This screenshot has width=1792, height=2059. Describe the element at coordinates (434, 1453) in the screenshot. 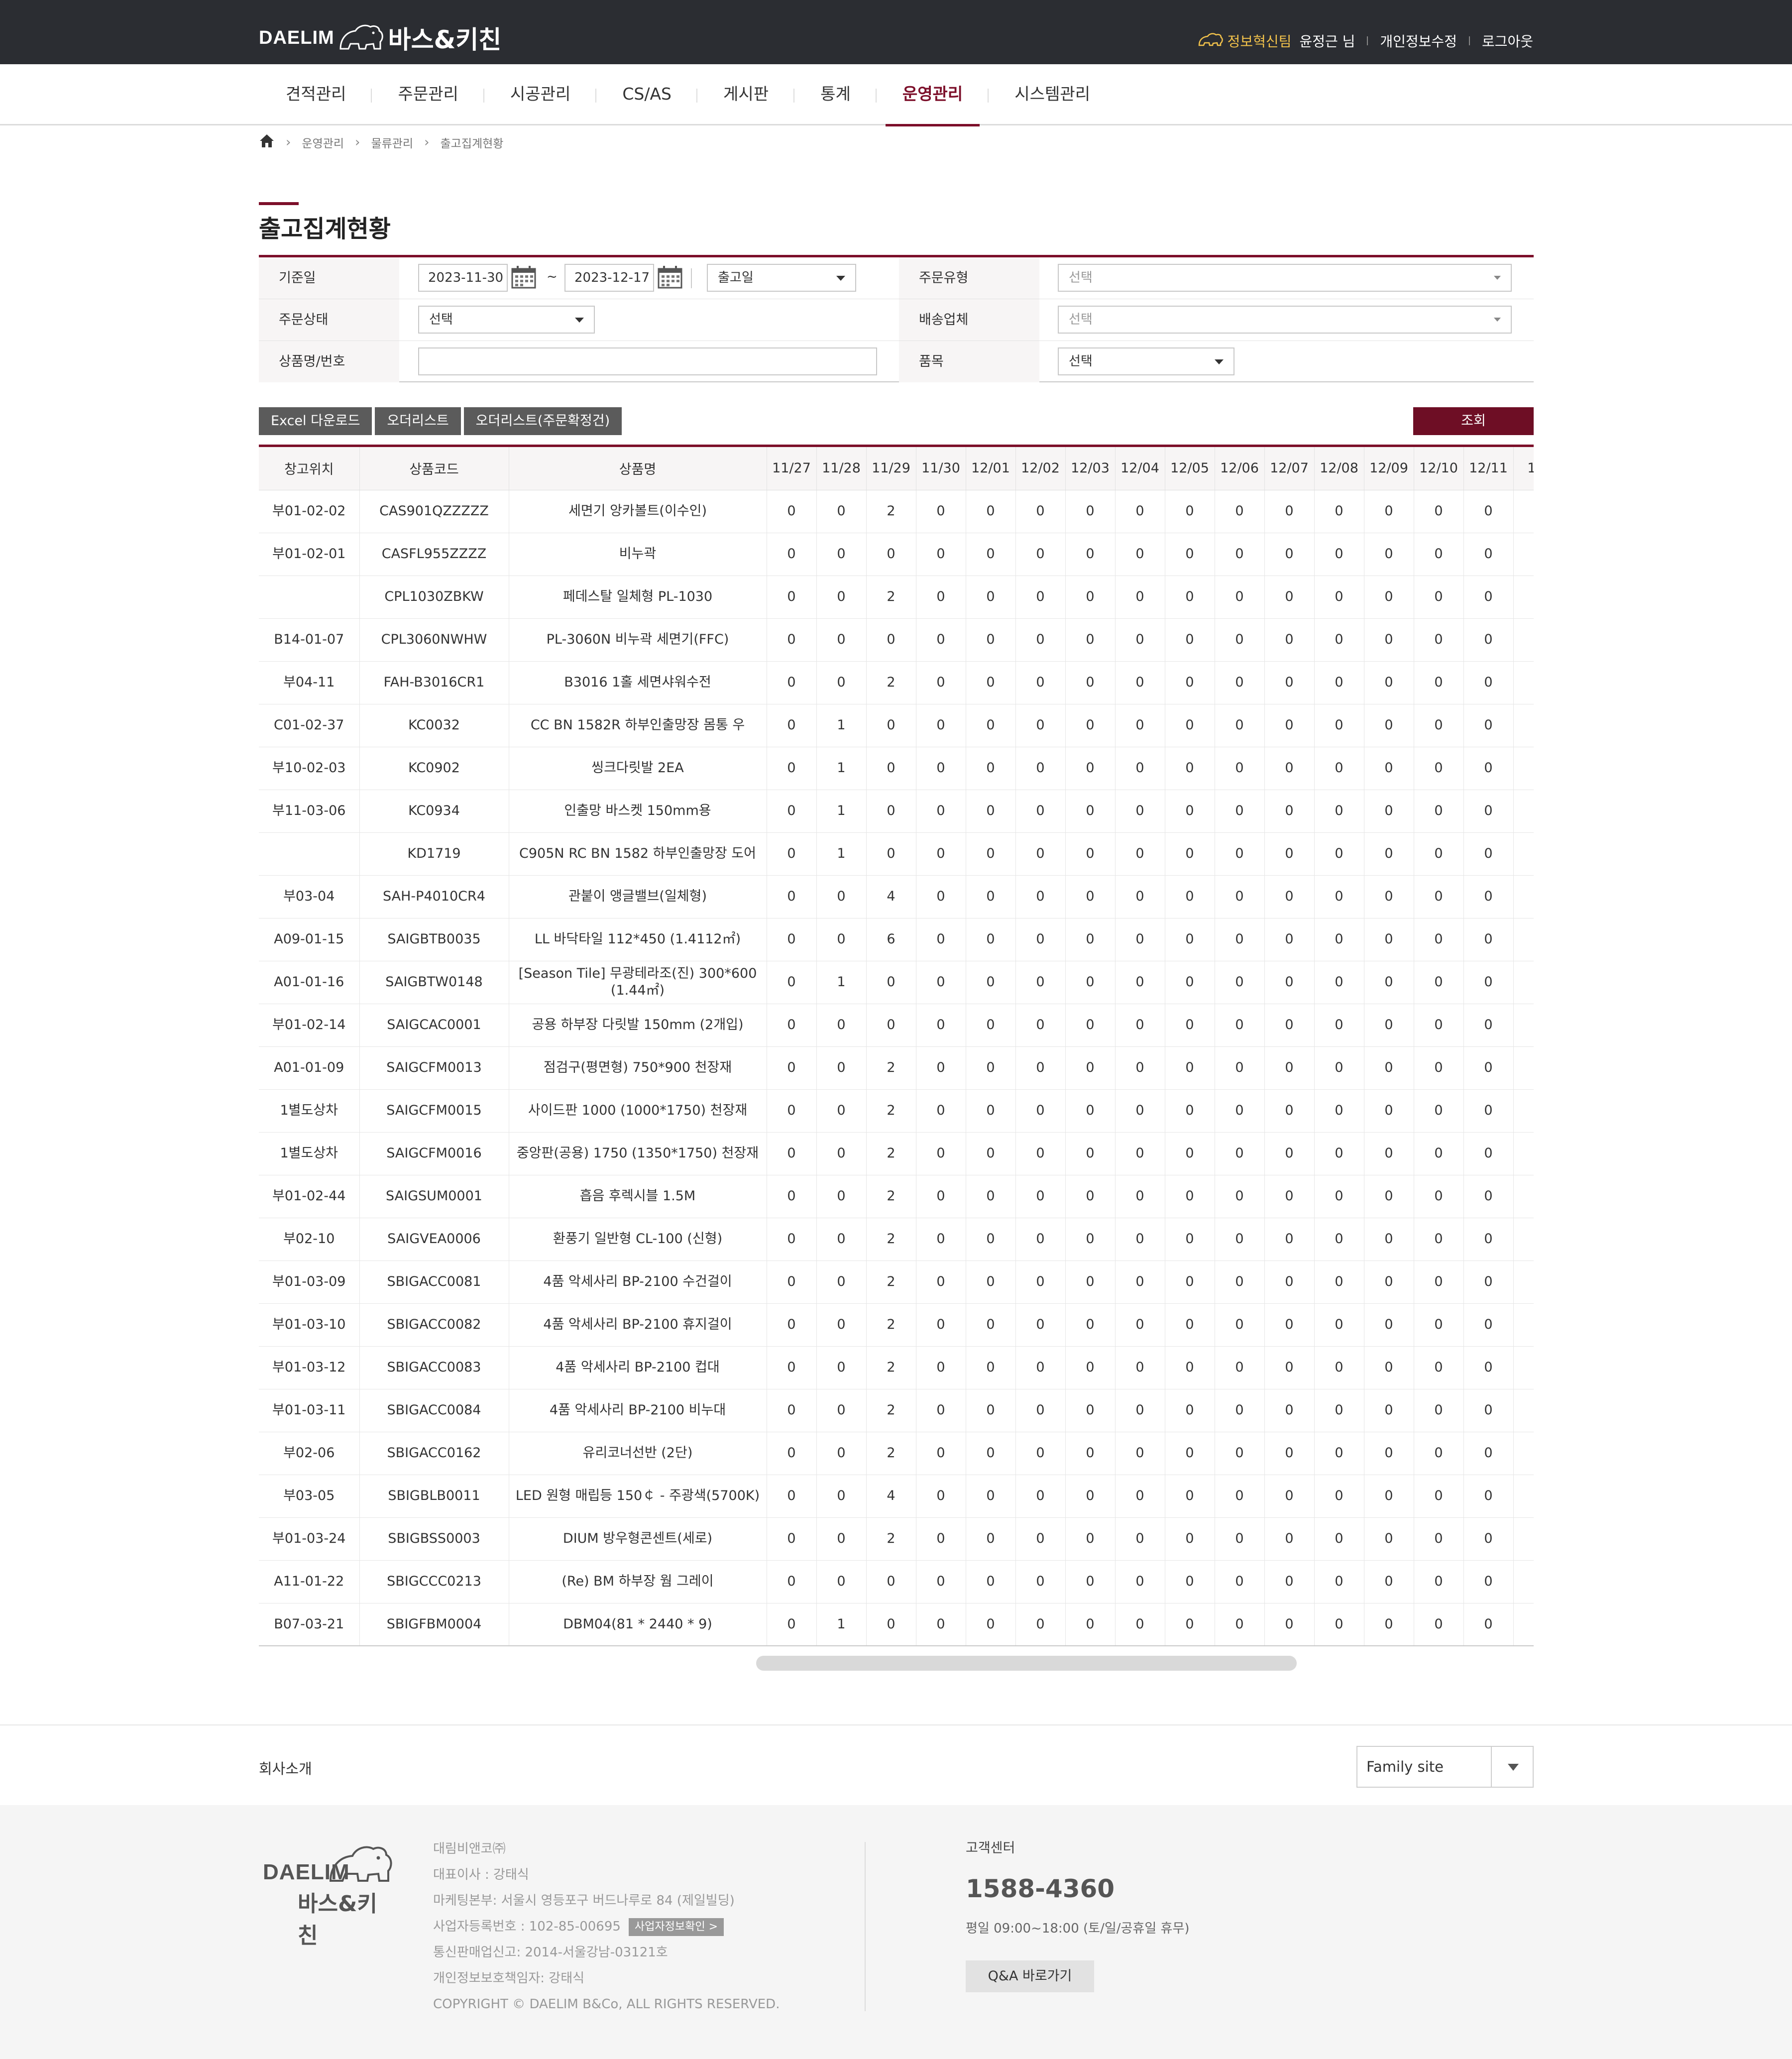

I see `product-code-cell: SBIGACC0162` at that location.